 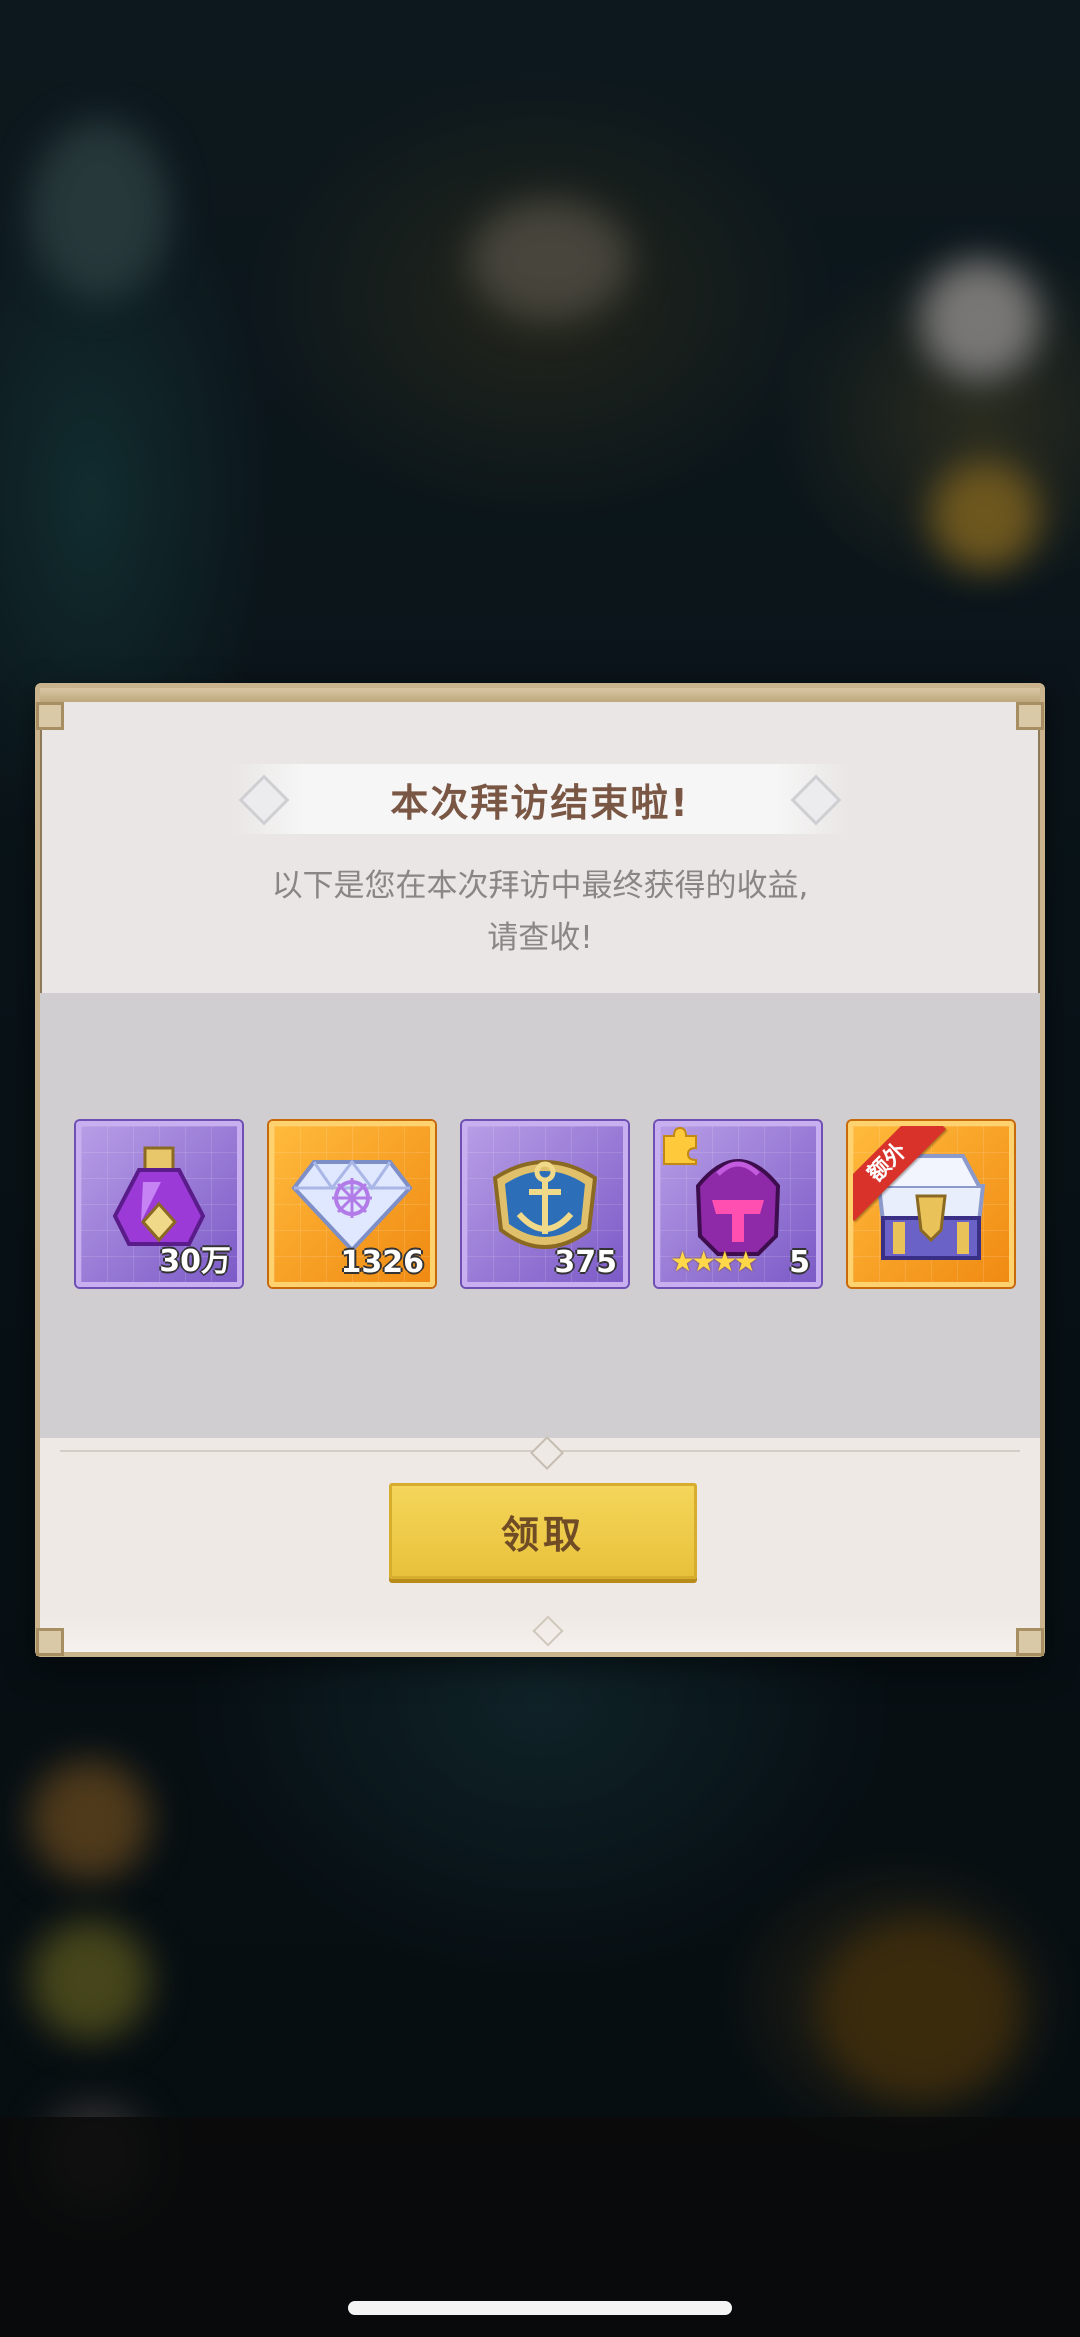 What do you see at coordinates (738, 1204) in the screenshot?
I see `reward-item-helmet-fragment: ★★★★ 5` at bounding box center [738, 1204].